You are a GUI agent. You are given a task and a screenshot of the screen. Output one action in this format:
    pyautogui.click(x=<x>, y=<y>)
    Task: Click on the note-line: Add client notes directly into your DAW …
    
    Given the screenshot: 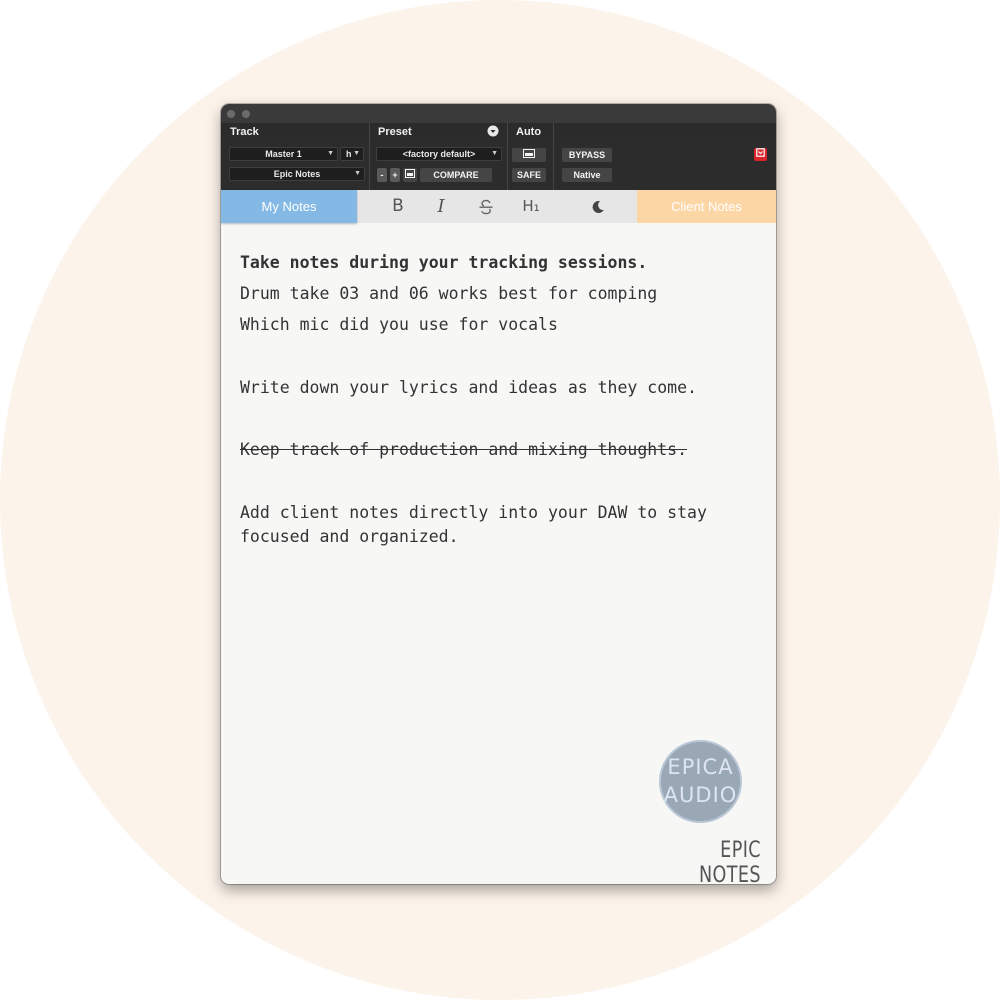 What is the action you would take?
    pyautogui.click(x=473, y=524)
    